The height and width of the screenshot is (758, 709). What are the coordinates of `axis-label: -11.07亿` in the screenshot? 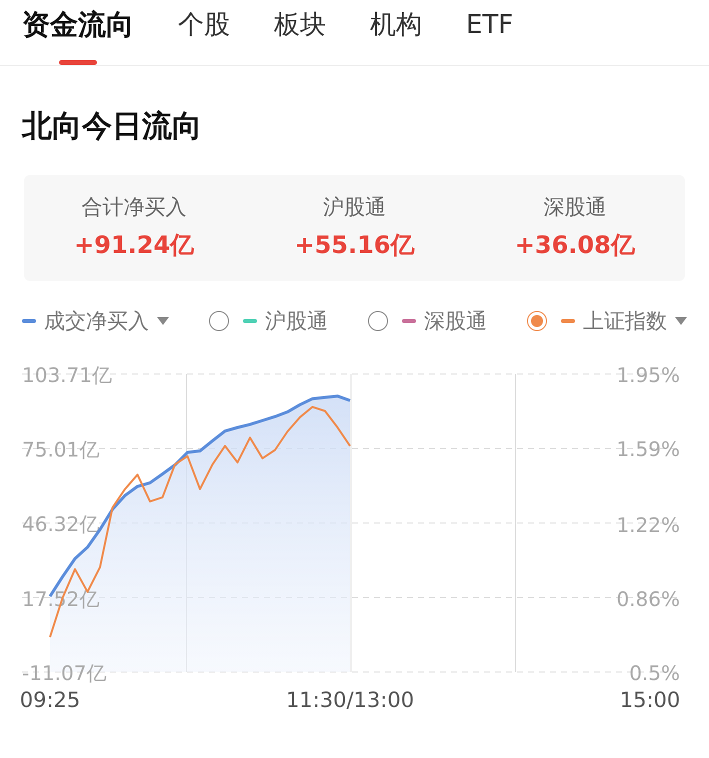 It's located at (64, 673).